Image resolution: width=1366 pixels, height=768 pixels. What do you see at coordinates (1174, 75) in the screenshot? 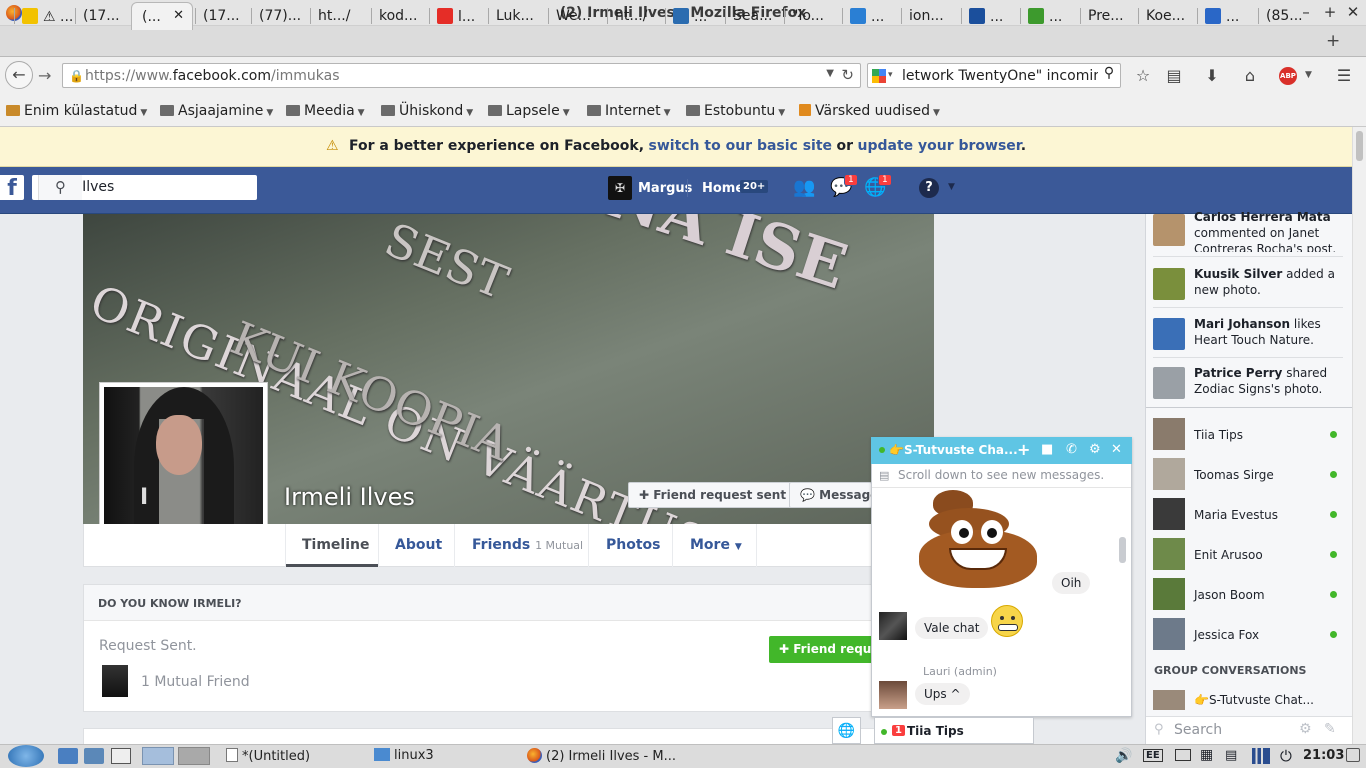
I see `reading-list-icon: ▤` at bounding box center [1174, 75].